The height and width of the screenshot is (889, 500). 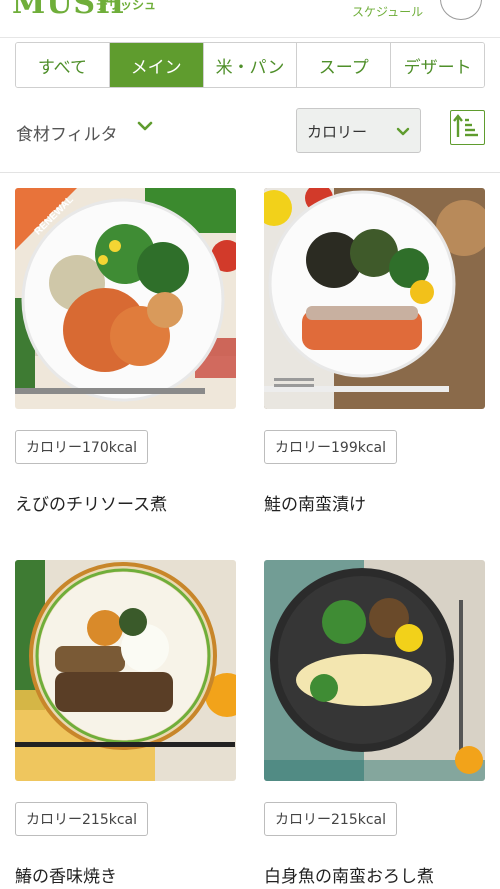 I want to click on menu-item-image: RENEWAL, so click(x=125, y=298).